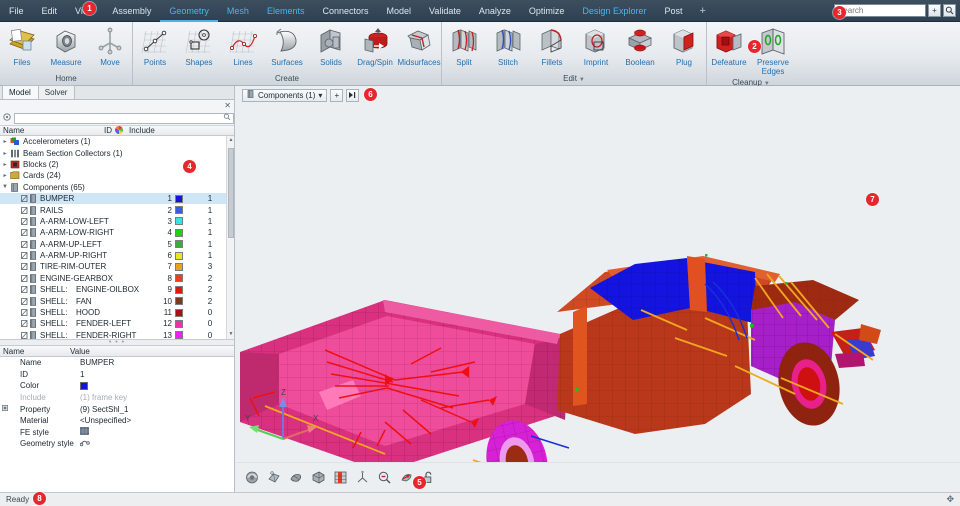 Image resolution: width=960 pixels, height=506 pixels. I want to click on collapse-icon: ▼, so click(5, 187).